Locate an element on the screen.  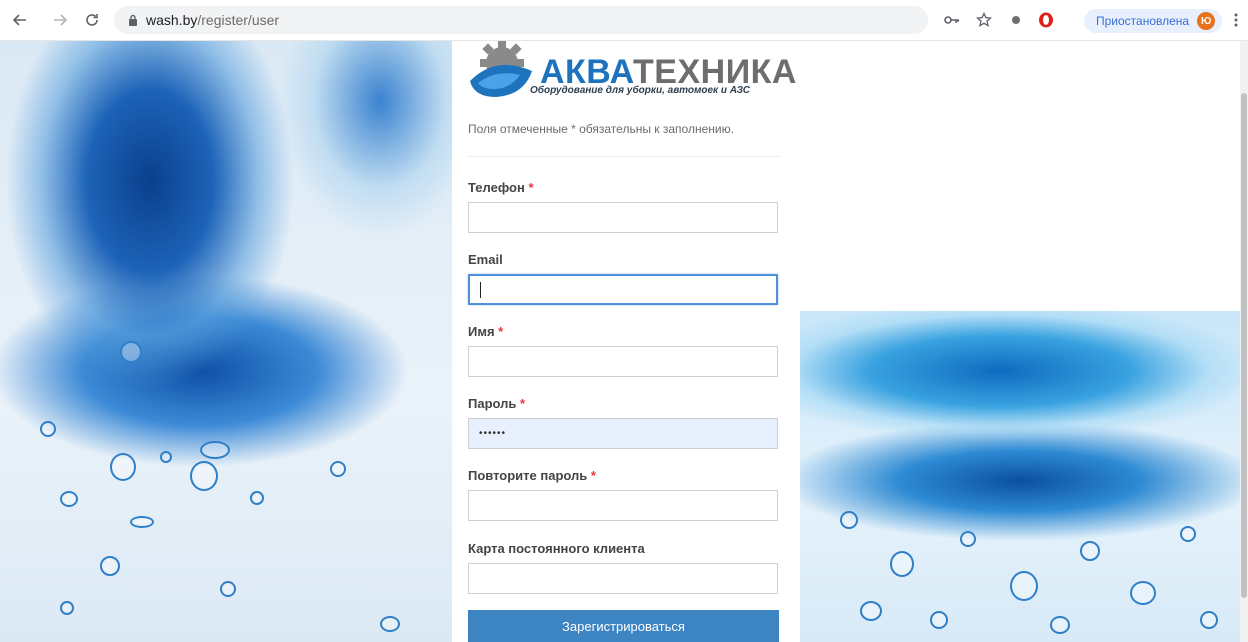
email-label-text: Email is located at coordinates (485, 259).